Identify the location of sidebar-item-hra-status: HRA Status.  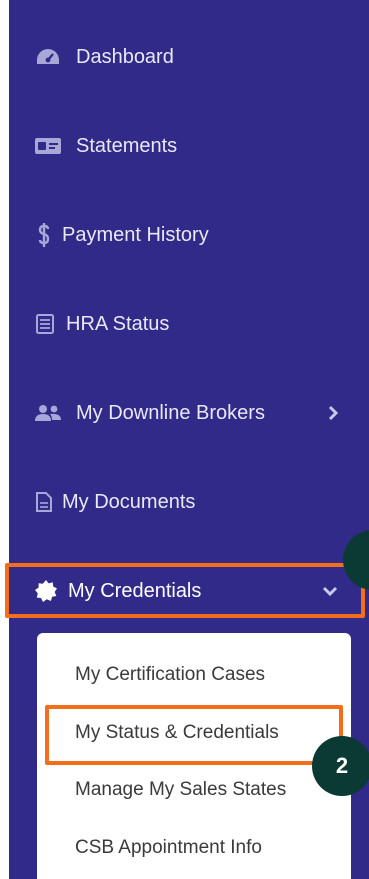
(185, 324).